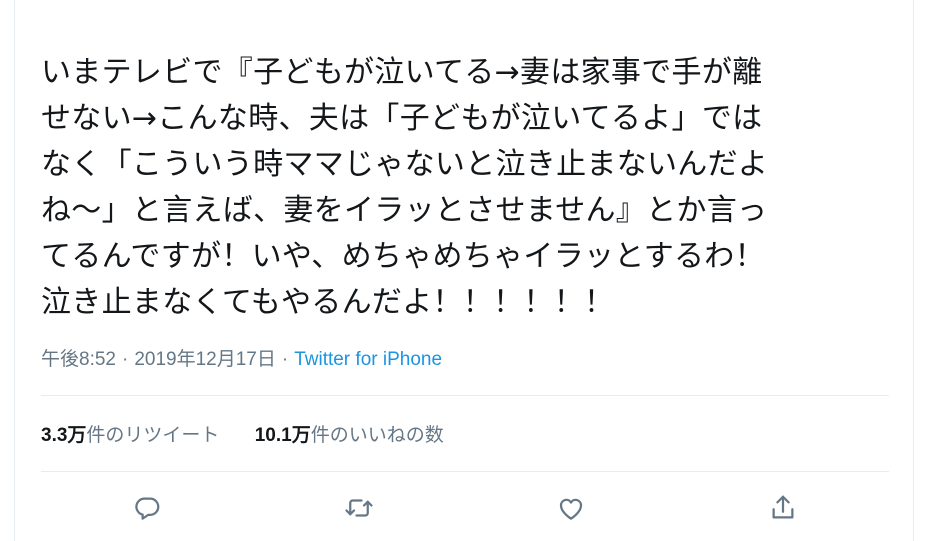 The image size is (929, 541). I want to click on like-button, so click(571, 508).